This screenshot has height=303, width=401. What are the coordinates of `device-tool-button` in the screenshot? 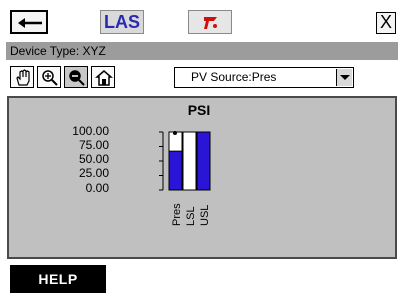 It's located at (210, 22).